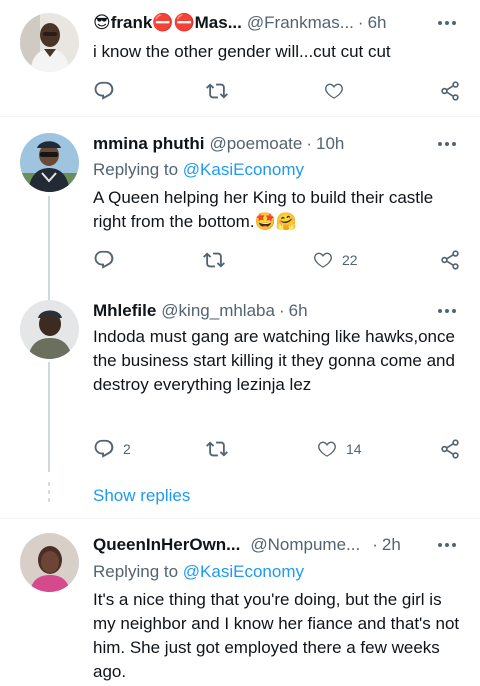  I want to click on tweet-header: 😎 frank⛔⛔Mas... @Frankmas... · 6h, so click(279, 23).